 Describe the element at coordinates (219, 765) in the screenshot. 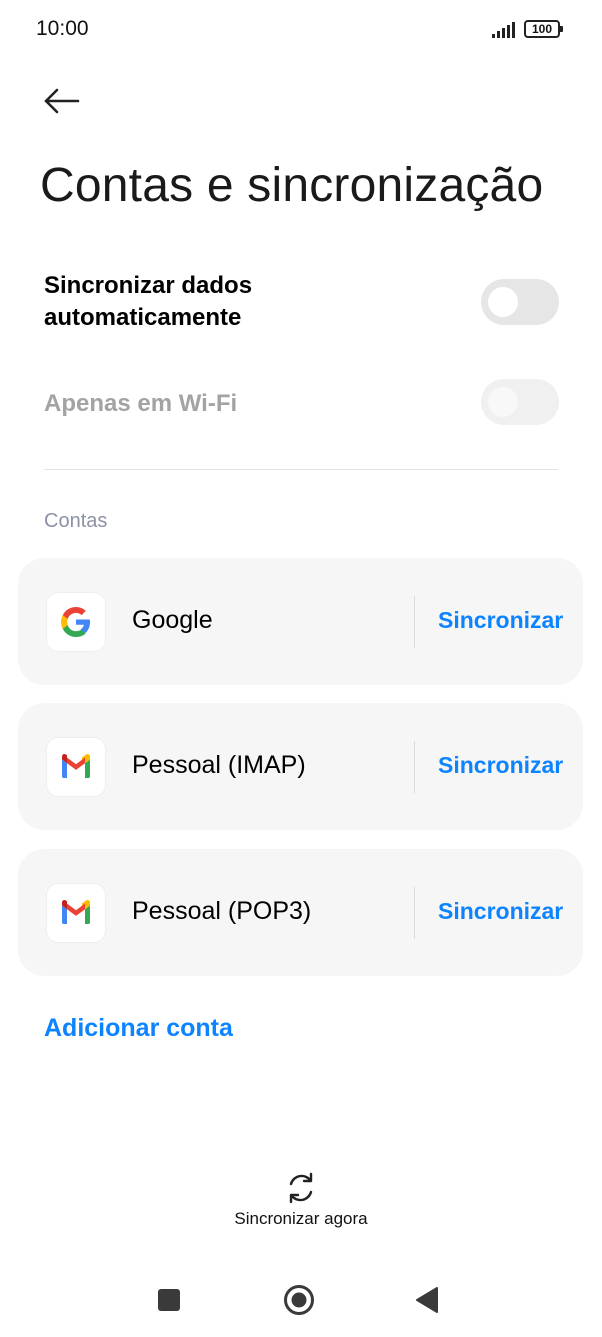

I see `account-name: Pessoal (IMAP)` at that location.